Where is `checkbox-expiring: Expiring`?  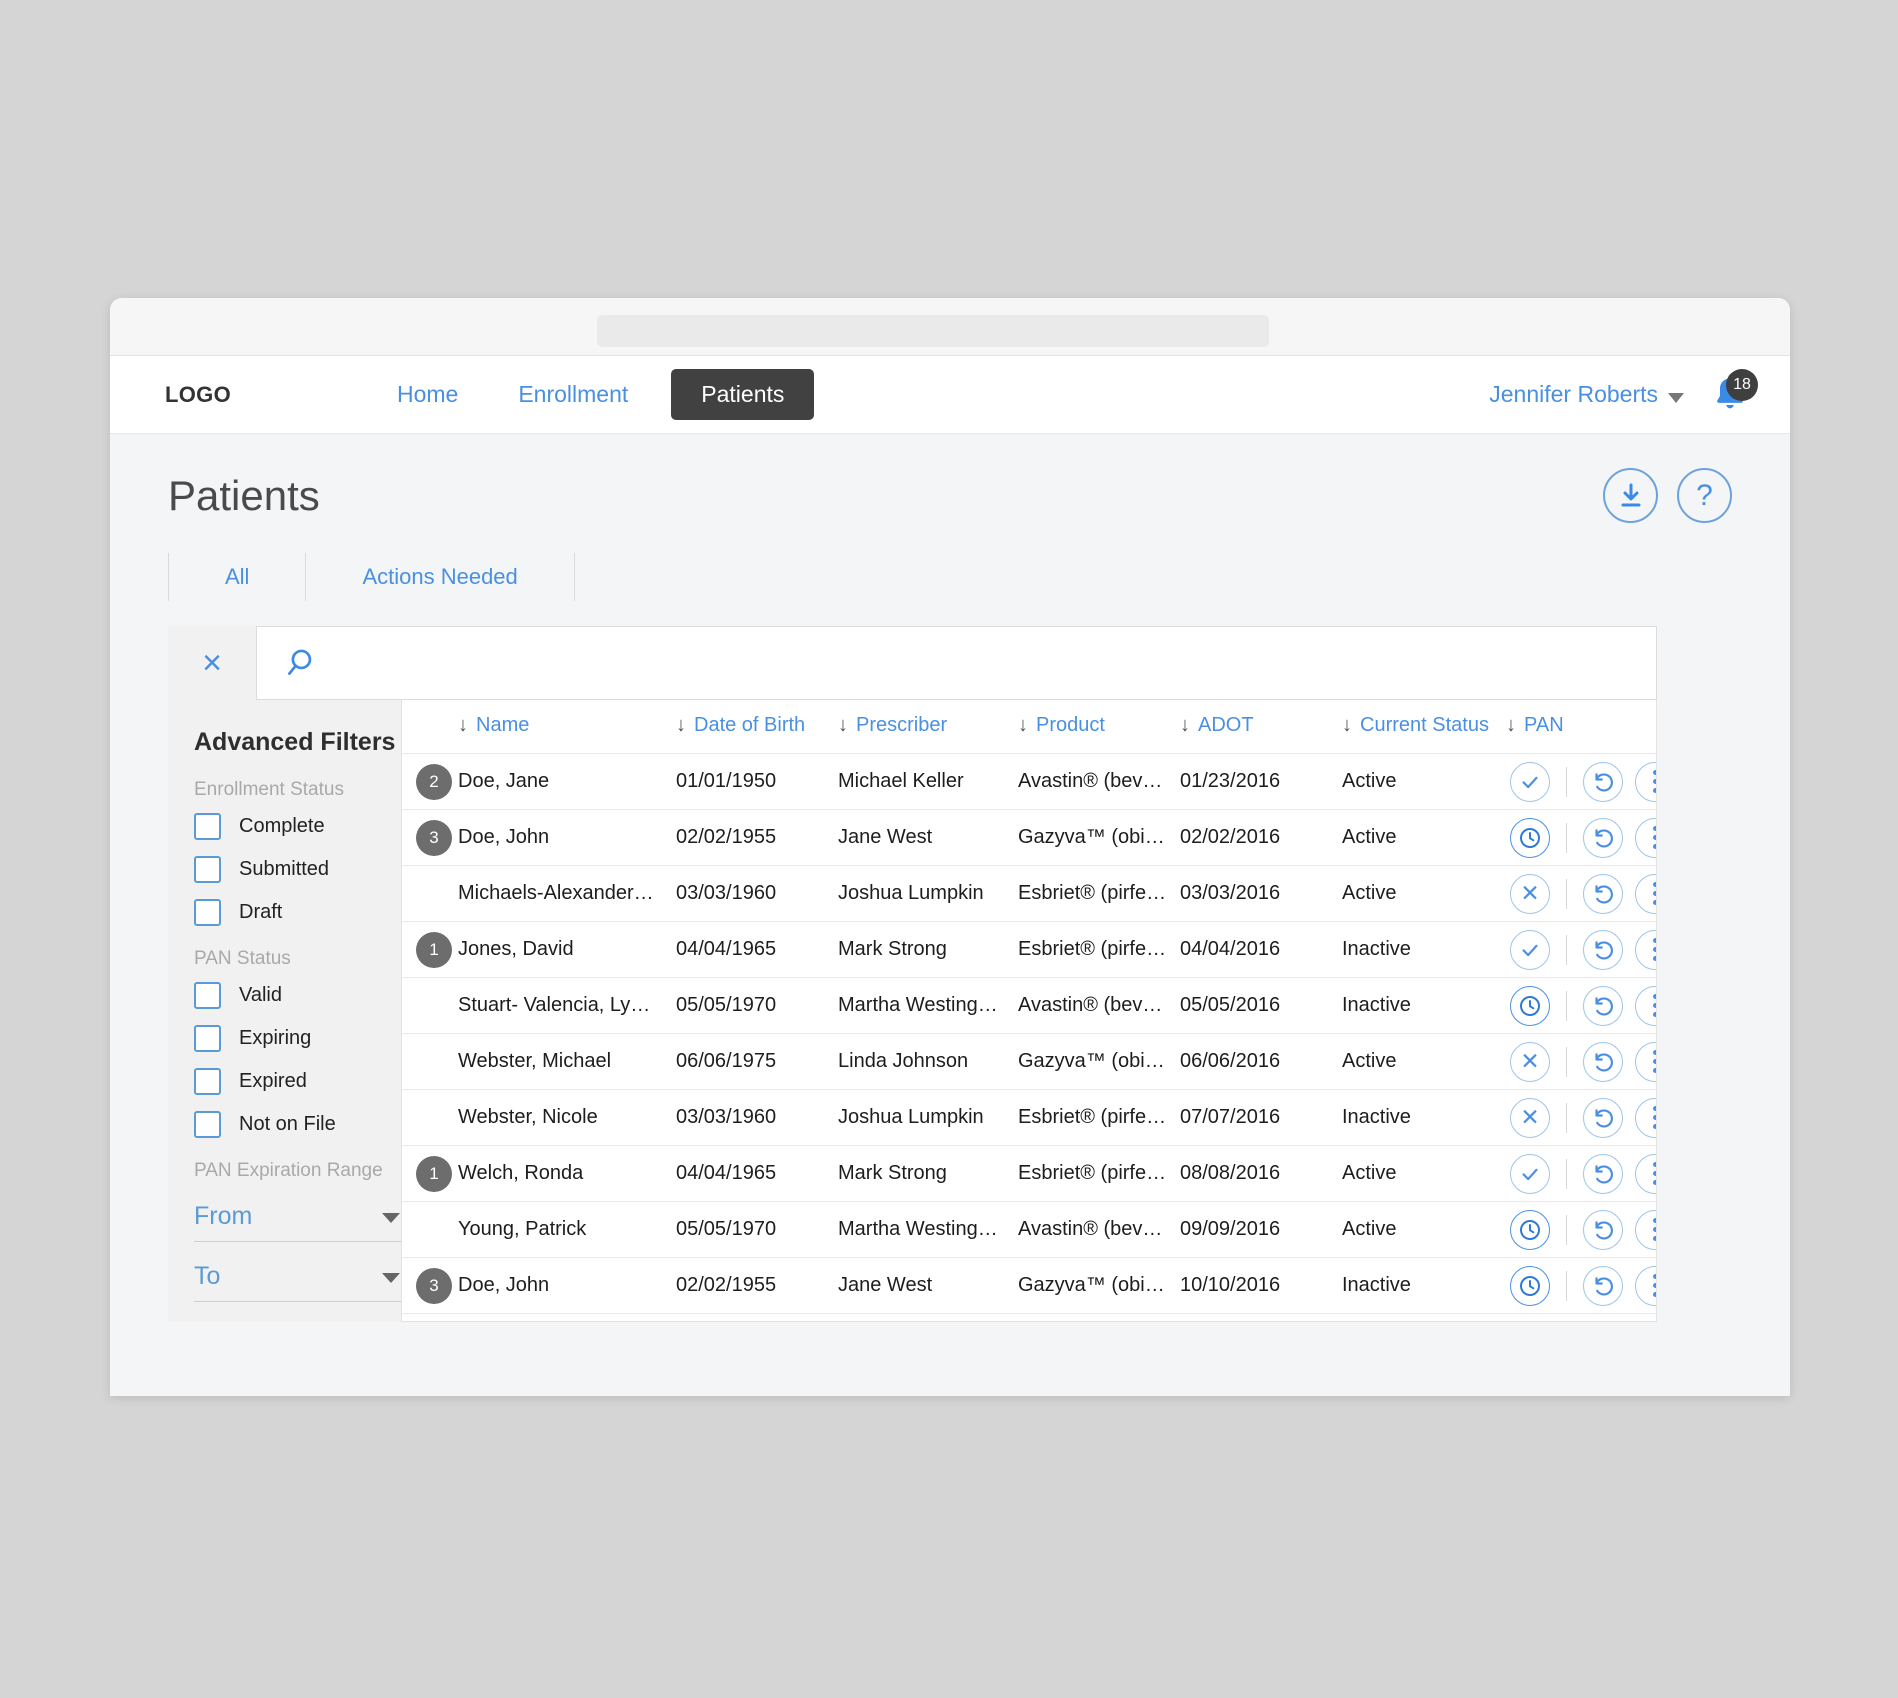 checkbox-expiring: Expiring is located at coordinates (297, 1038).